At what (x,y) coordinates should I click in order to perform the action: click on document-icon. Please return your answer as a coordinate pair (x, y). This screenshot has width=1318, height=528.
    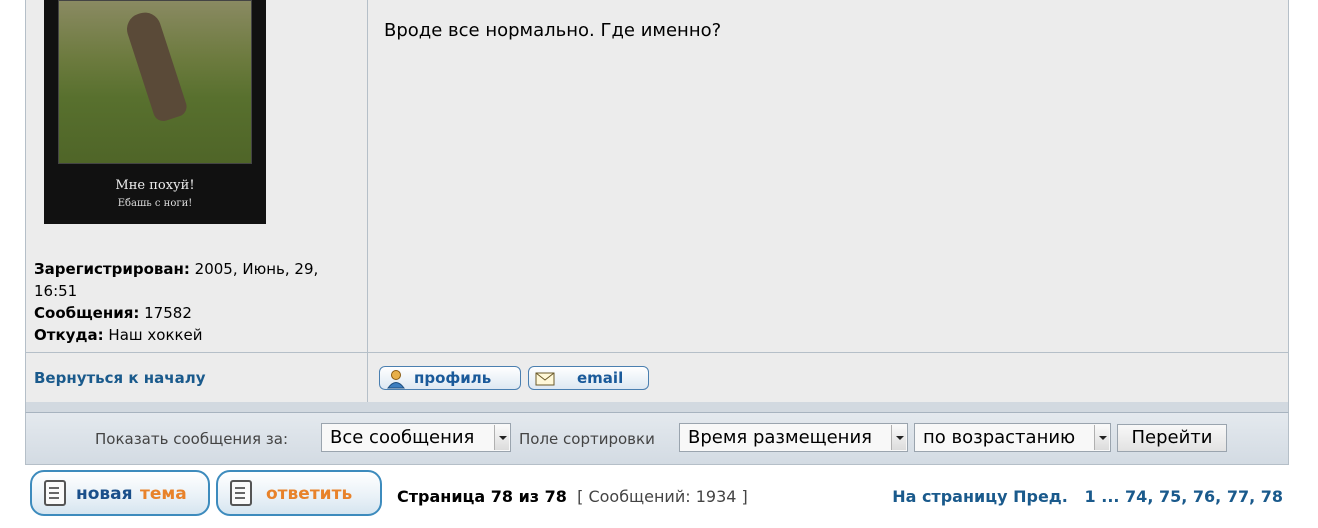
    Looking at the image, I should click on (55, 493).